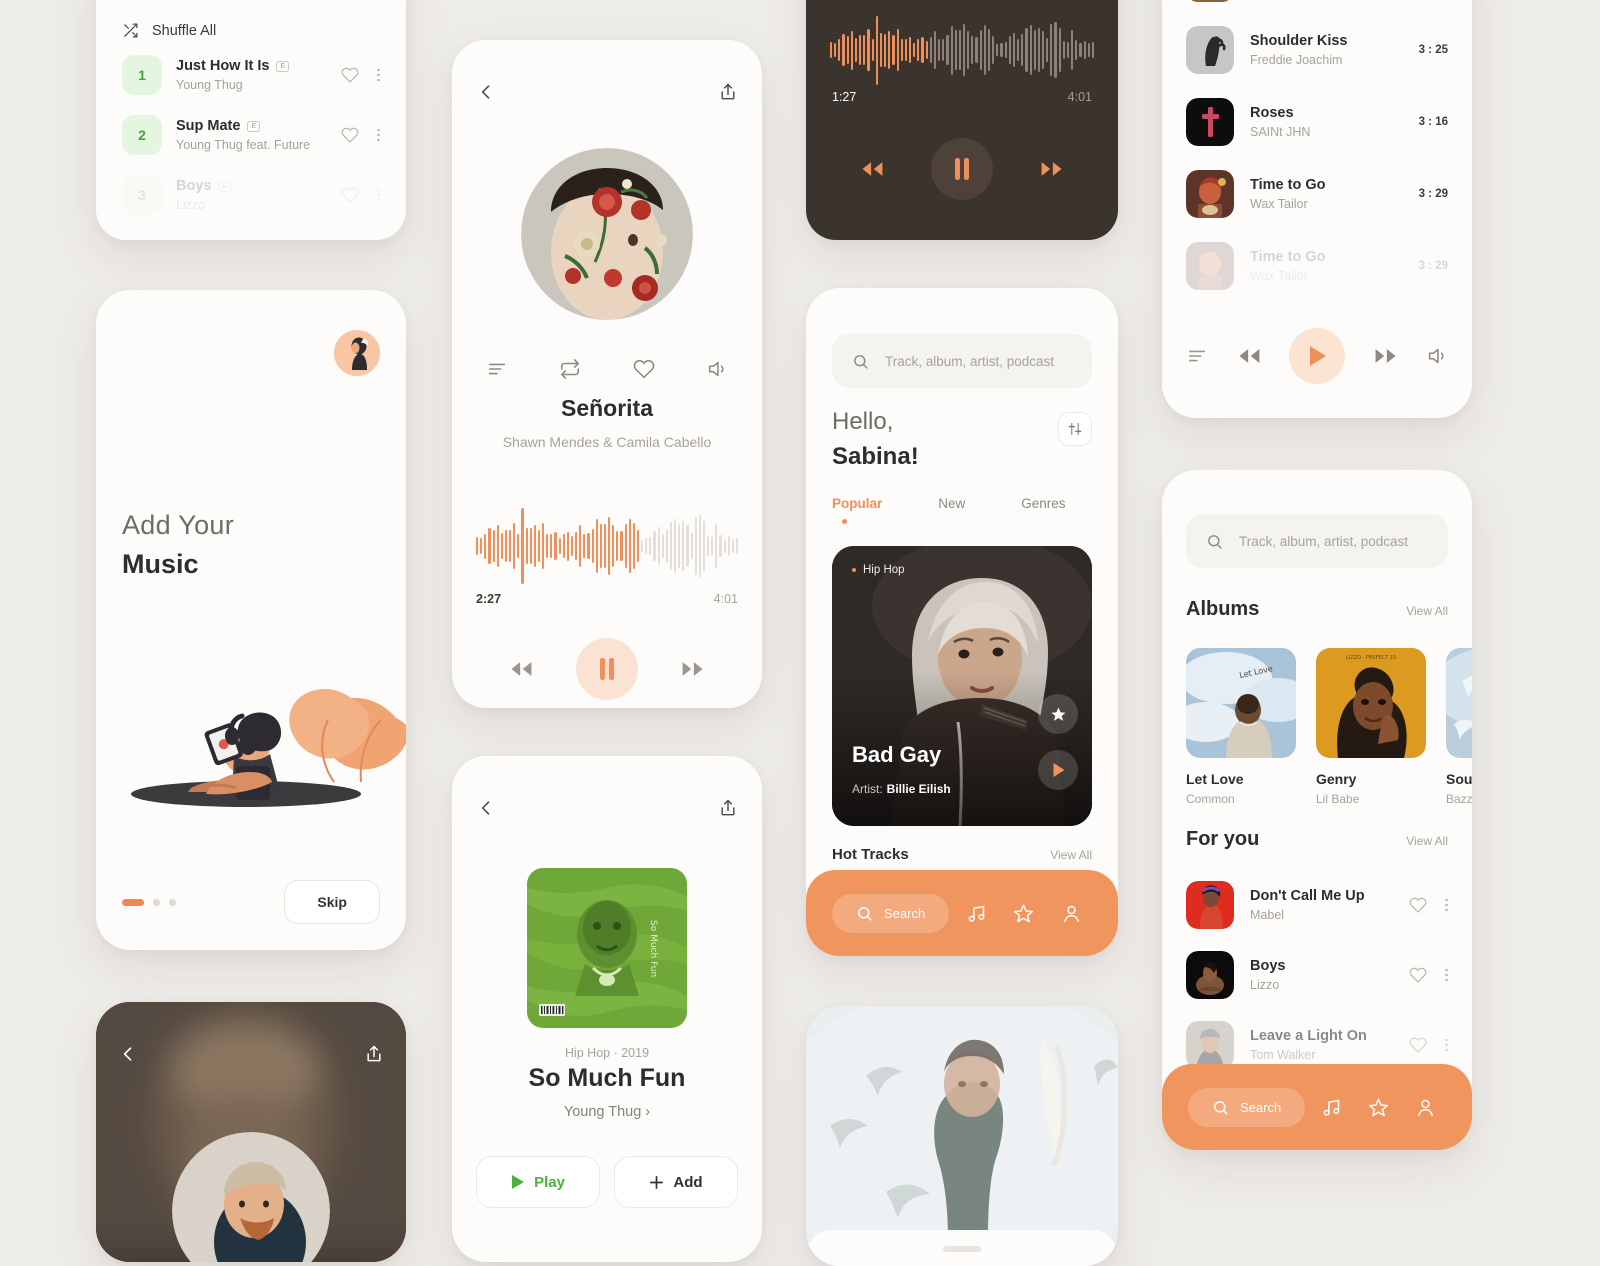  What do you see at coordinates (857, 510) in the screenshot?
I see `tab-popular: Popular` at bounding box center [857, 510].